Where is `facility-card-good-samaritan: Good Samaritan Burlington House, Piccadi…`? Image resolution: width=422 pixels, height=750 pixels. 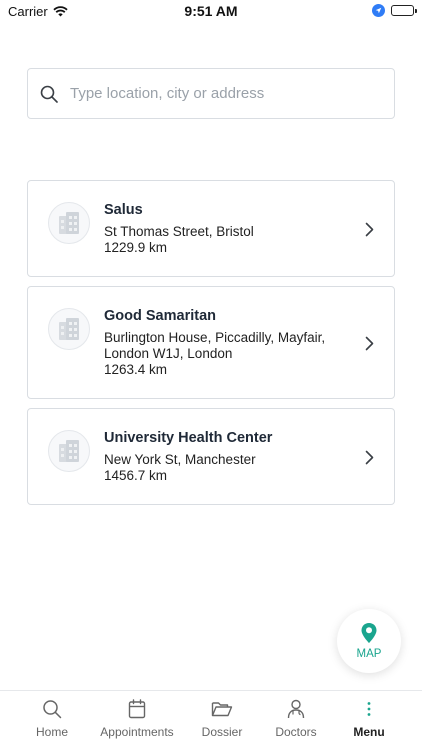
facility-card-good-samaritan: Good Samaritan Burlington House, Piccadi… is located at coordinates (211, 342).